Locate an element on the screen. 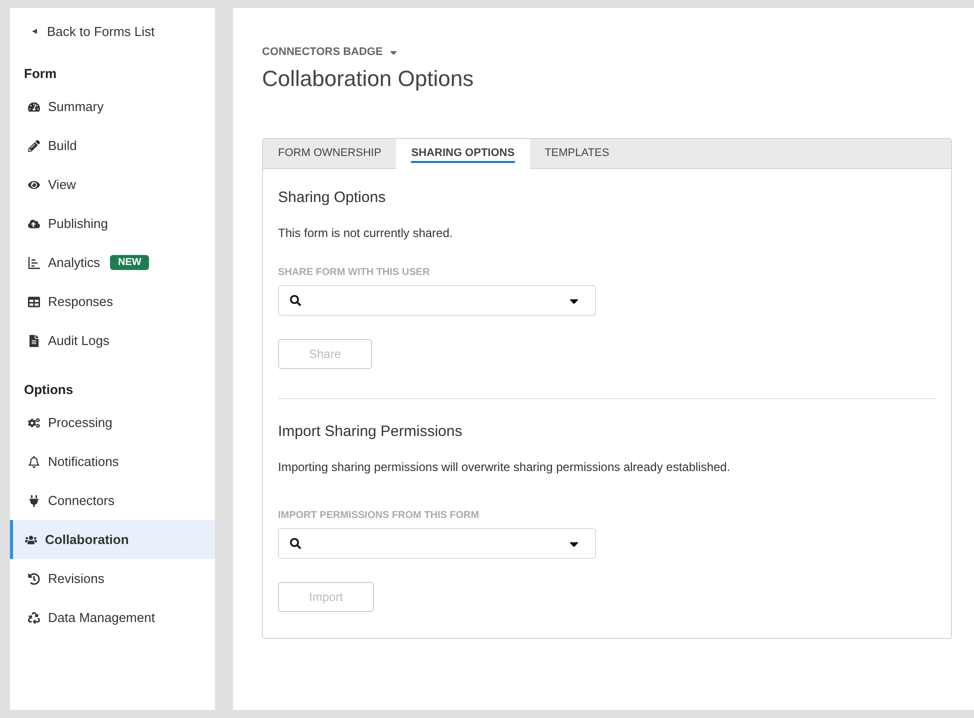  cloud-upload-icon is located at coordinates (33, 224).